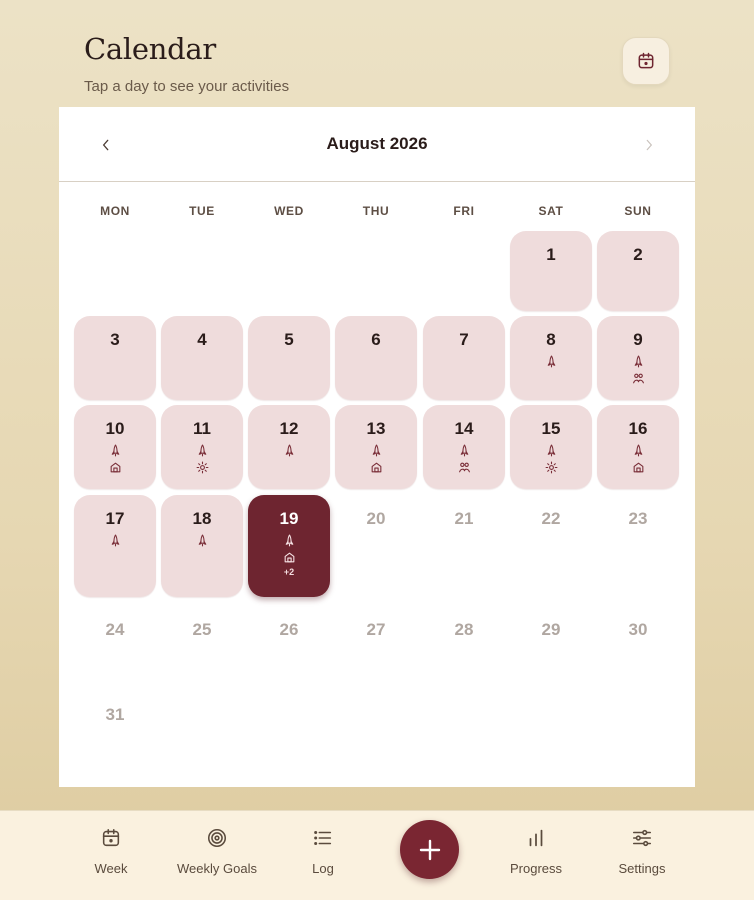 This screenshot has height=900, width=754. I want to click on day-number: 18, so click(202, 518).